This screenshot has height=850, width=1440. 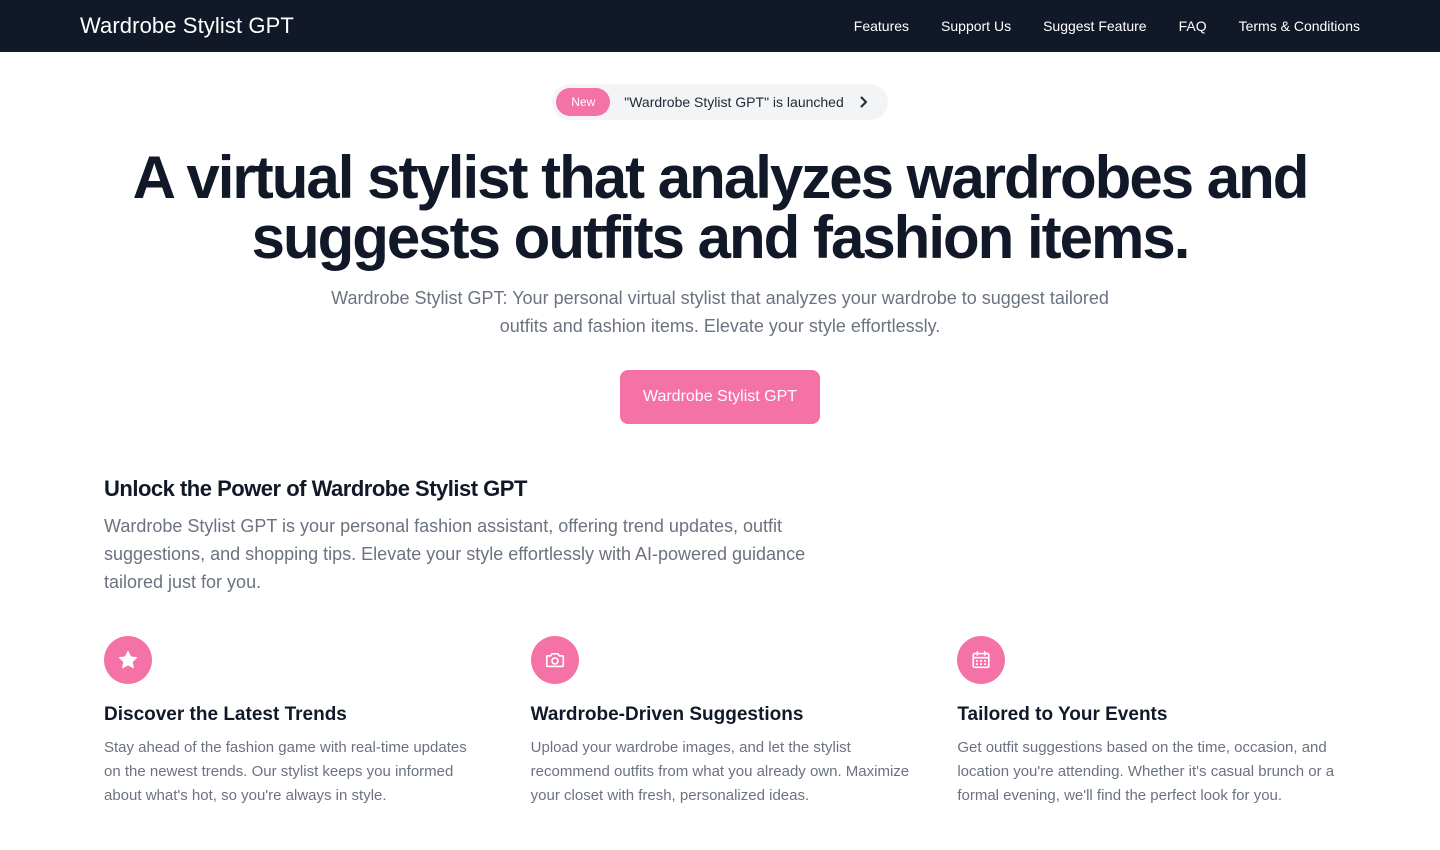 What do you see at coordinates (981, 660) in the screenshot?
I see `calendar-icon` at bounding box center [981, 660].